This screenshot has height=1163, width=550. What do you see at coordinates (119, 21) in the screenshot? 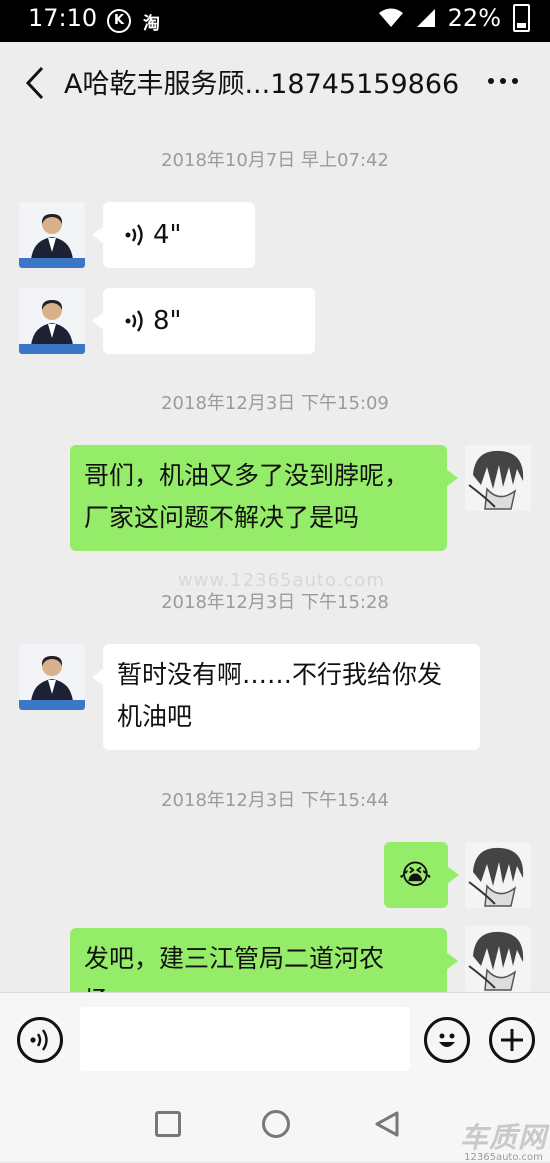
I see `k-badge-icon: K` at bounding box center [119, 21].